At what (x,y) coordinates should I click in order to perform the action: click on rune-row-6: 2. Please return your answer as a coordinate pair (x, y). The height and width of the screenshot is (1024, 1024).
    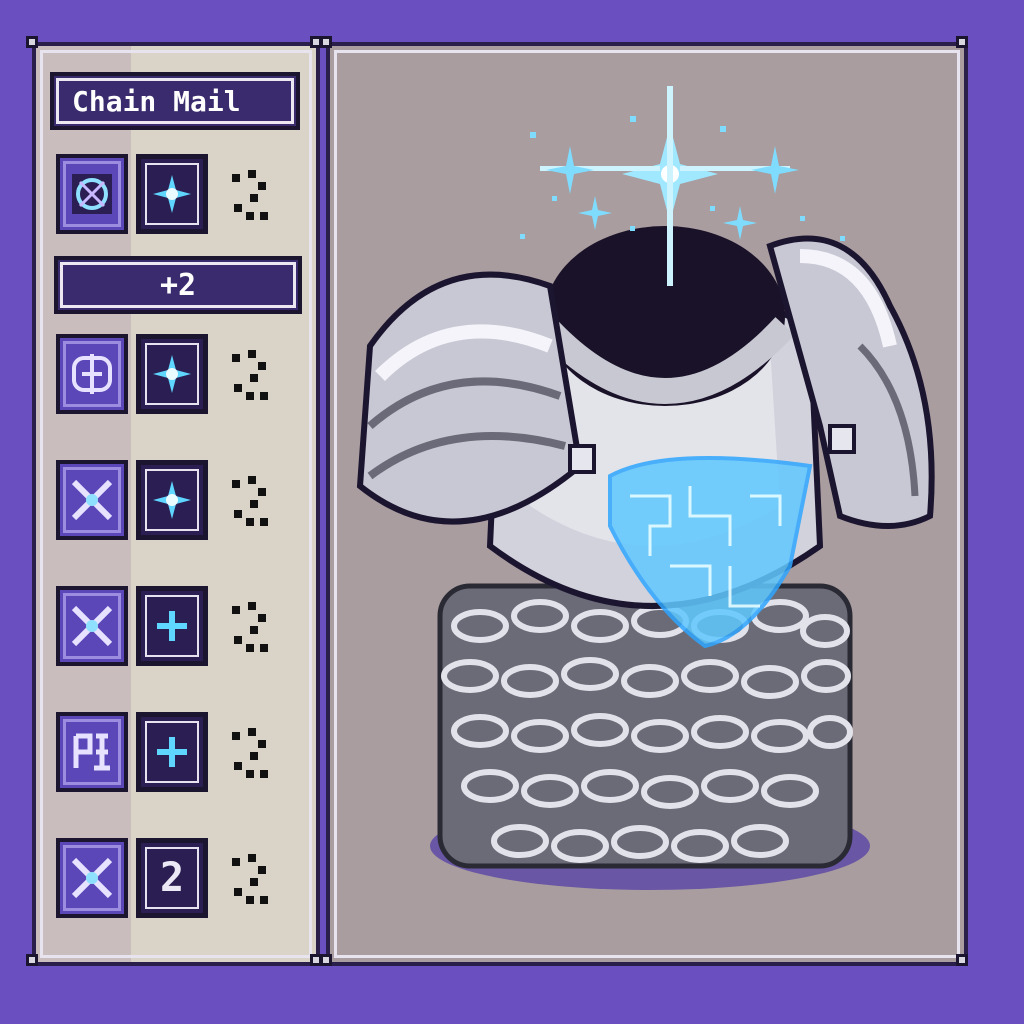
    Looking at the image, I should click on (186, 880).